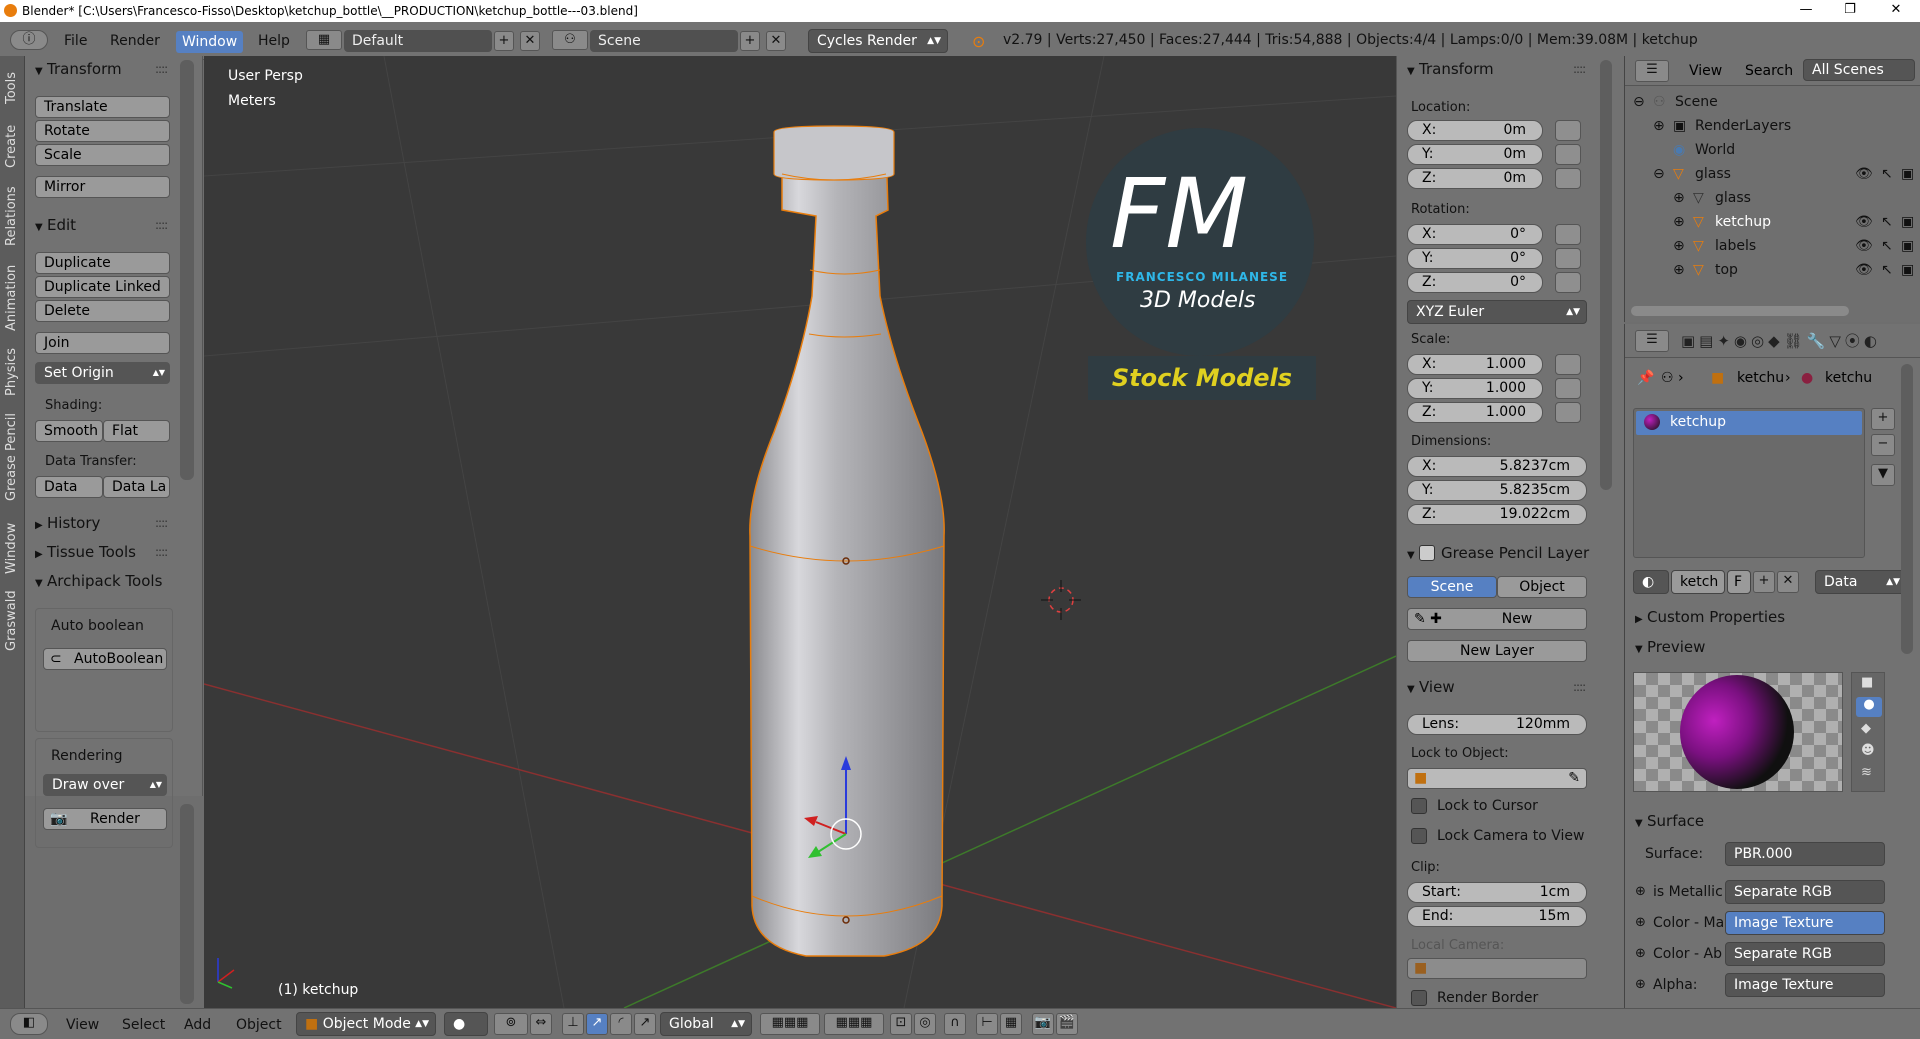  Describe the element at coordinates (1497, 892) in the screenshot. I see `clip-start-field: Start: 1cm` at that location.